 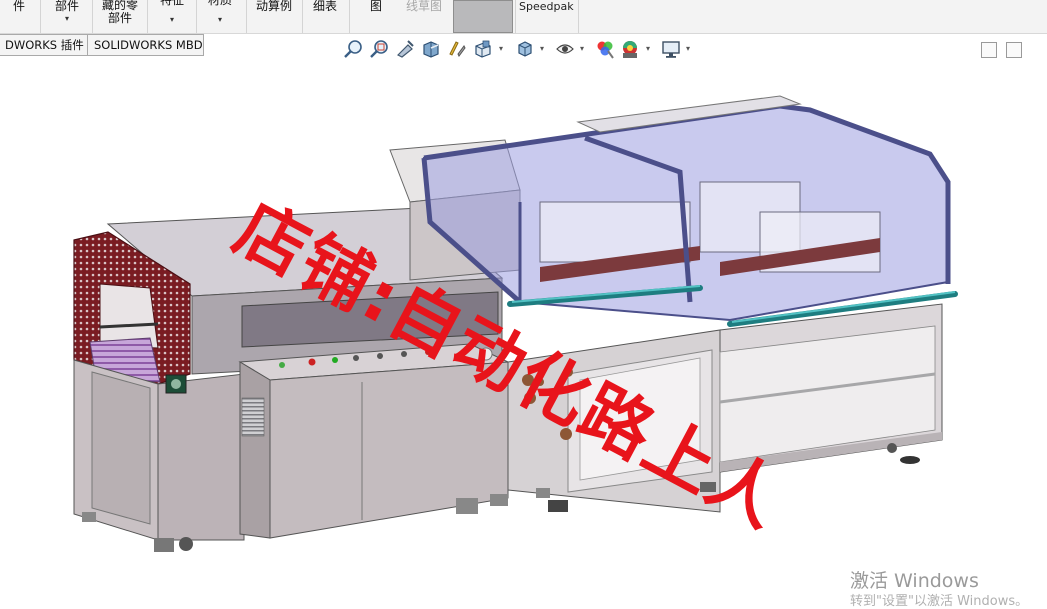 I want to click on view-orientation-dropdown-icon: ▾, so click(x=501, y=48).